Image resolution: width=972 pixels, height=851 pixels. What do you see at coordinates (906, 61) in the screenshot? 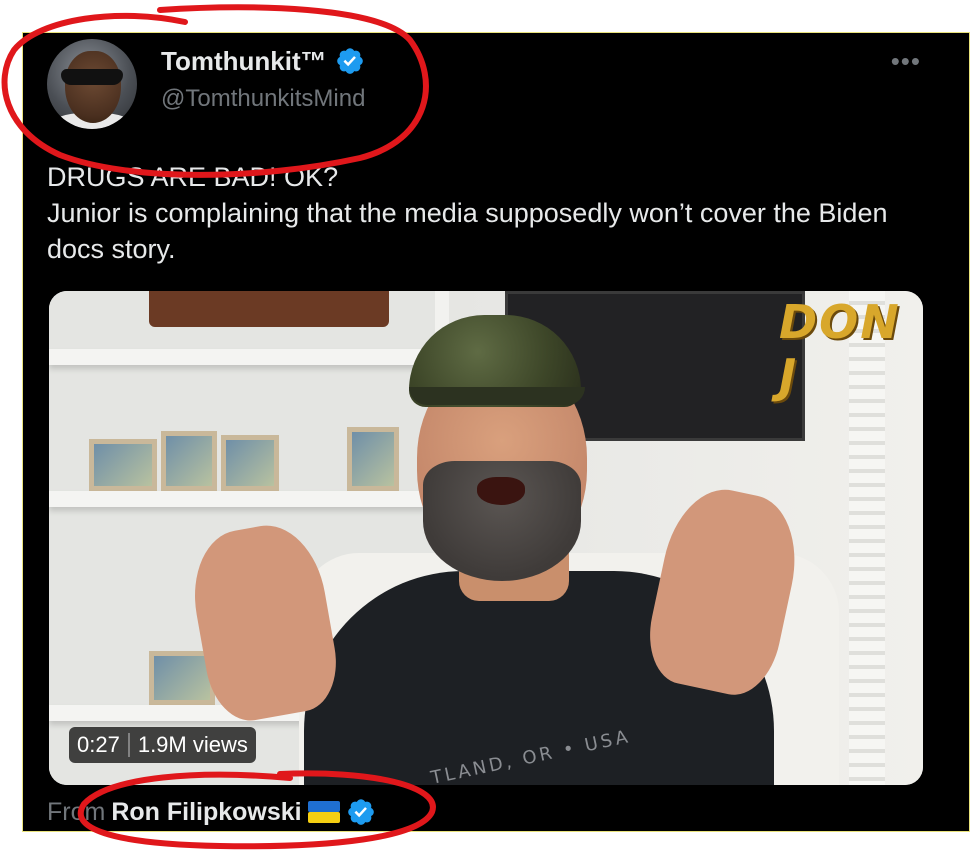
I see `more-dots-icon: •••` at bounding box center [906, 61].